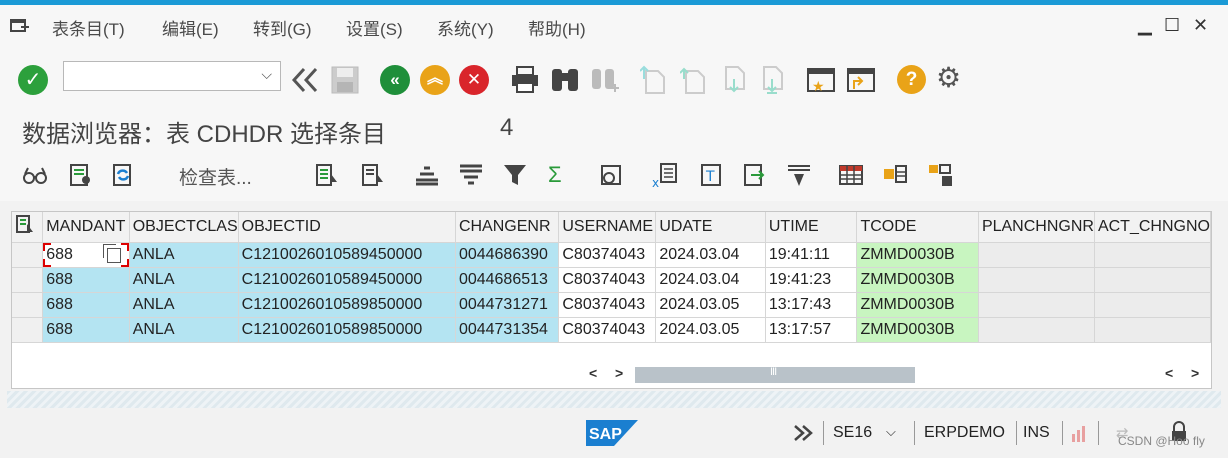 This screenshot has width=1228, height=458. I want to click on column-header-mandant: MANDANT, so click(86, 227).